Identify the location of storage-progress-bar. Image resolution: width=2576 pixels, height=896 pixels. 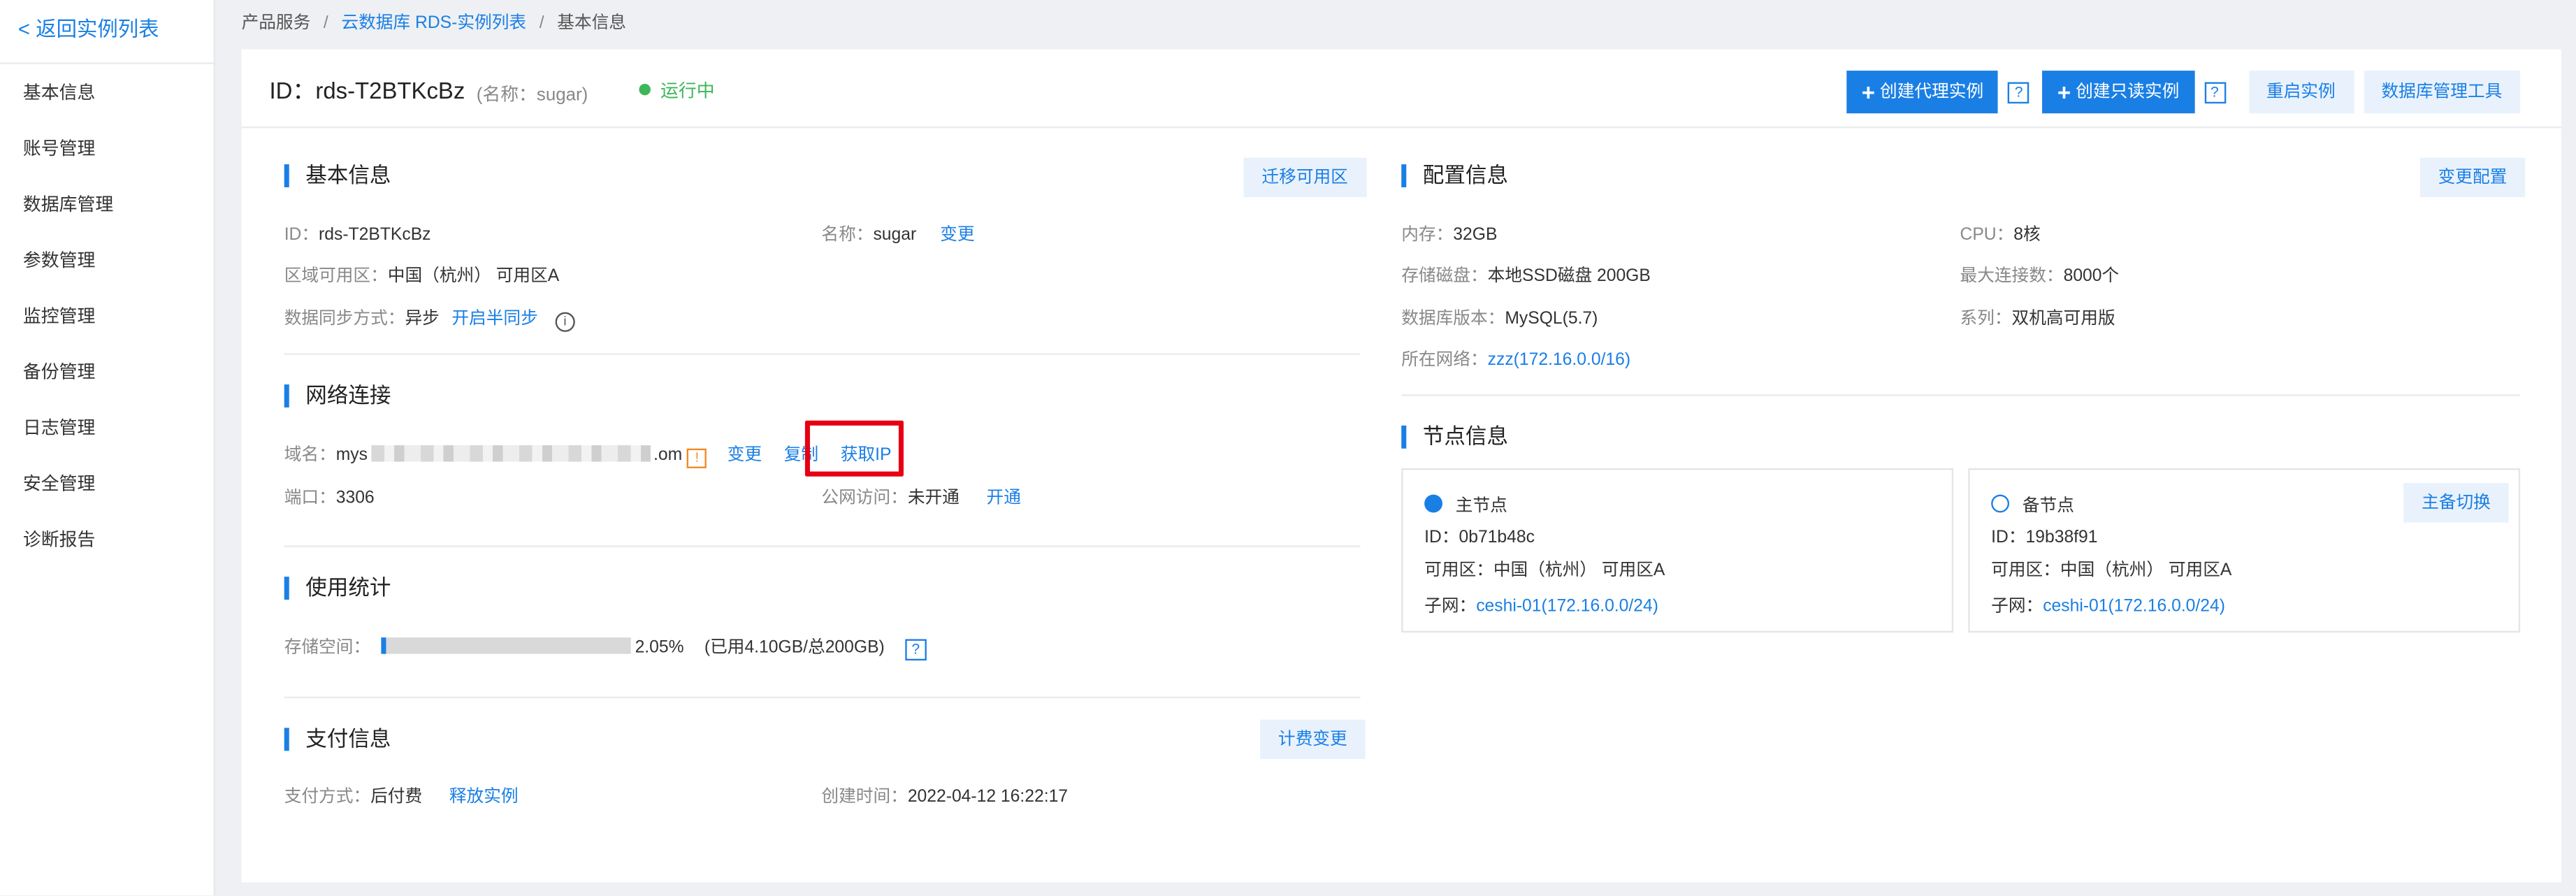
(505, 645).